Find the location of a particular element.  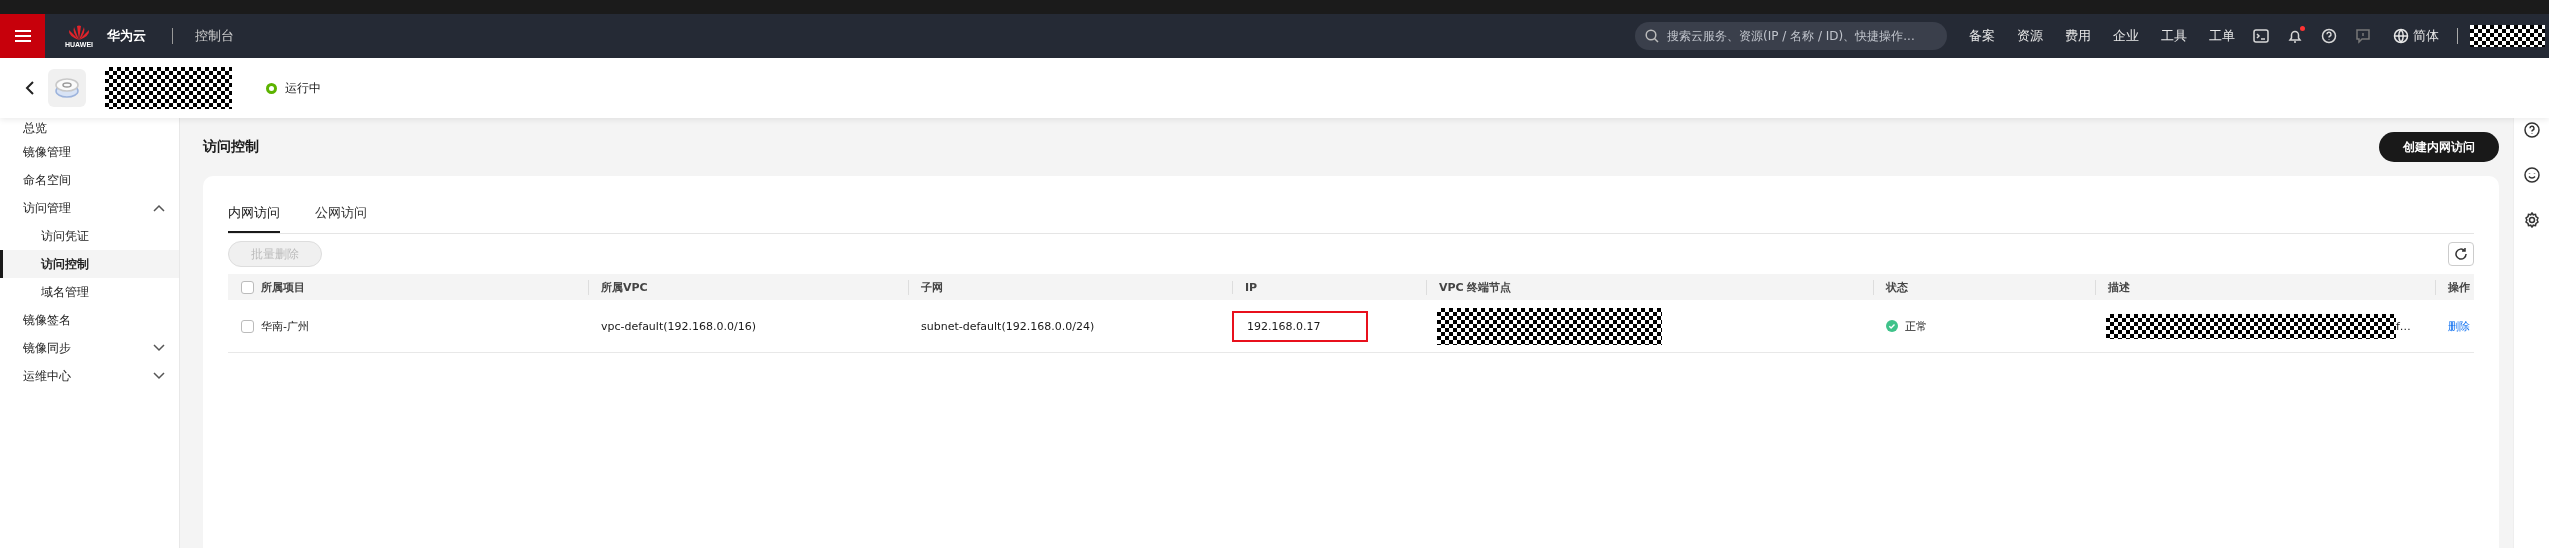

sidebar-item: 总览 is located at coordinates (89, 128).